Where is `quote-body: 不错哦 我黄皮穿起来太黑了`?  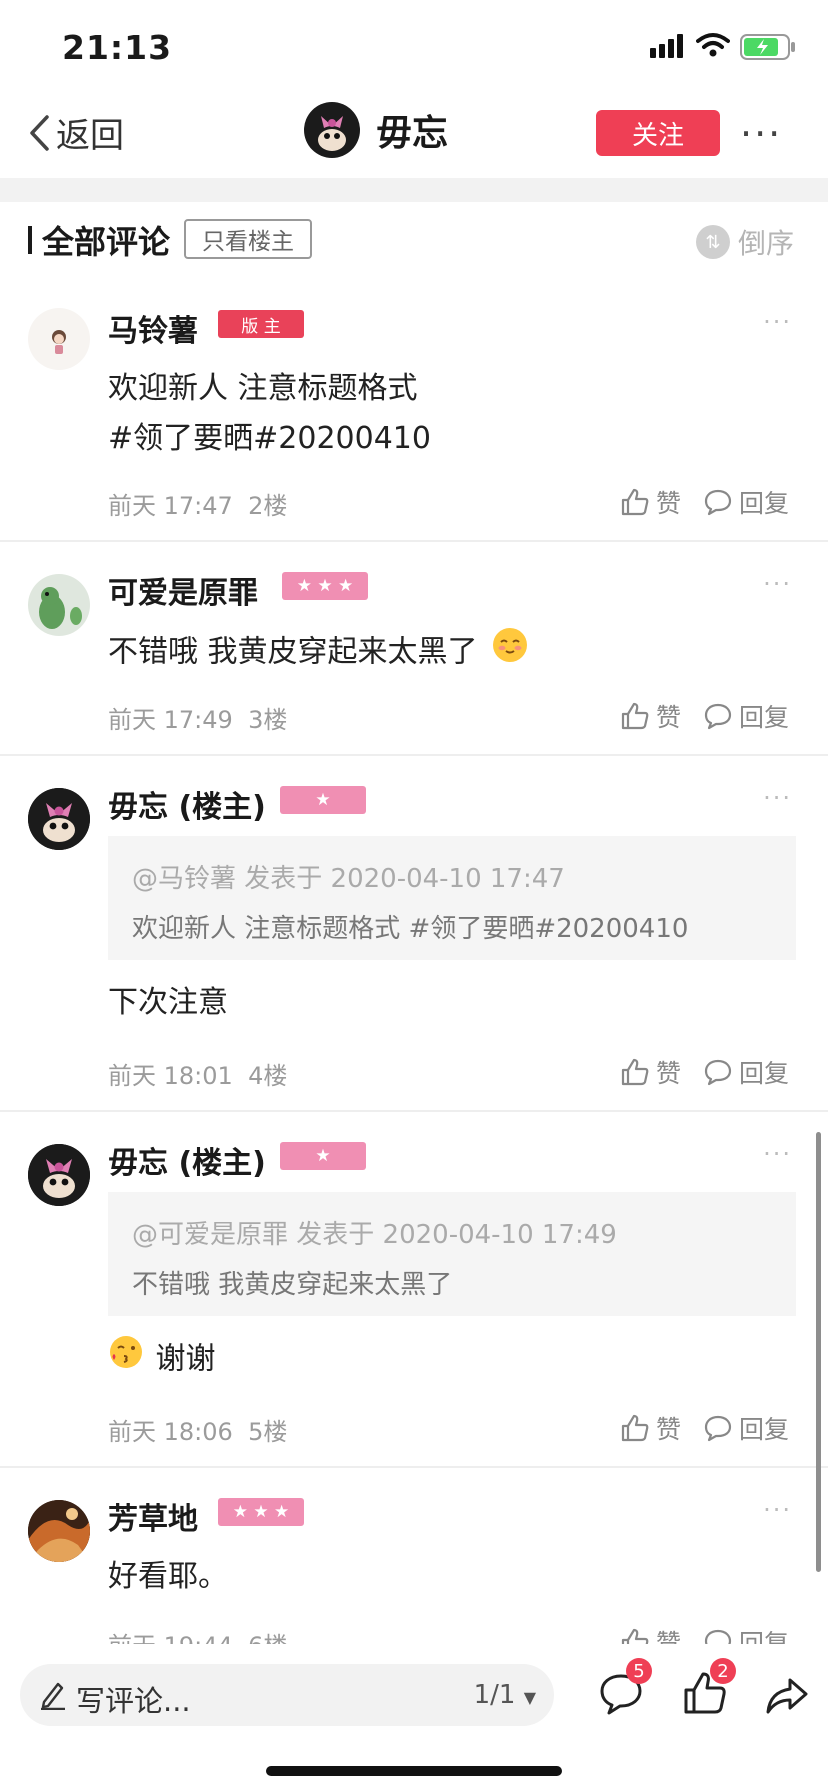
quote-body: 不错哦 我黄皮穿起来太黑了 is located at coordinates (292, 1285).